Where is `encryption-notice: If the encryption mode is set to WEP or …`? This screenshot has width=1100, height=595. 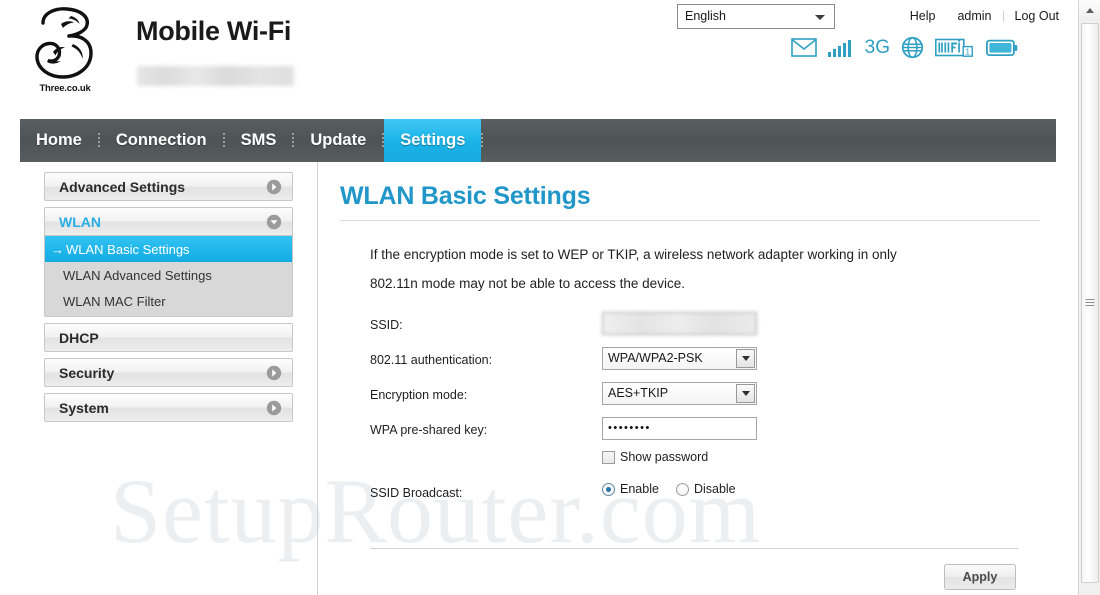
encryption-notice: If the encryption mode is set to WEP or … is located at coordinates (690, 269).